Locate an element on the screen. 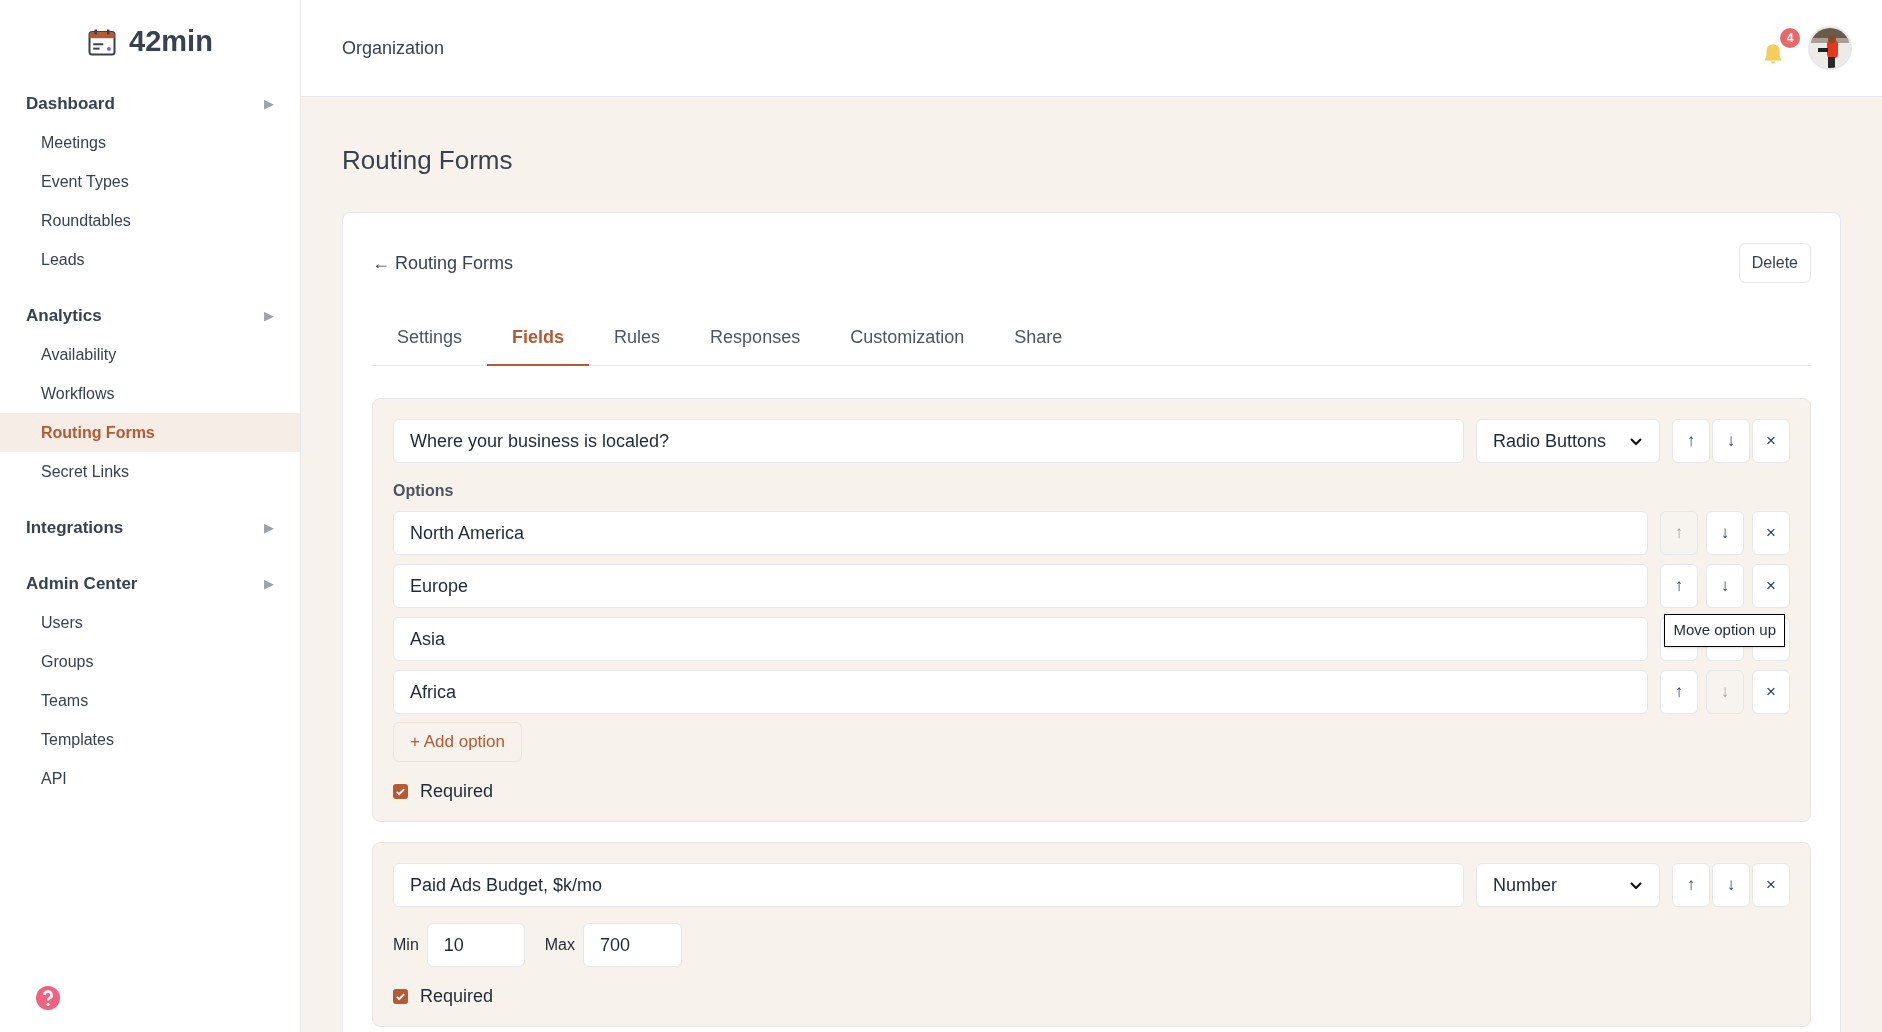 Image resolution: width=1882 pixels, height=1032 pixels. option-field: Africa is located at coordinates (1020, 692).